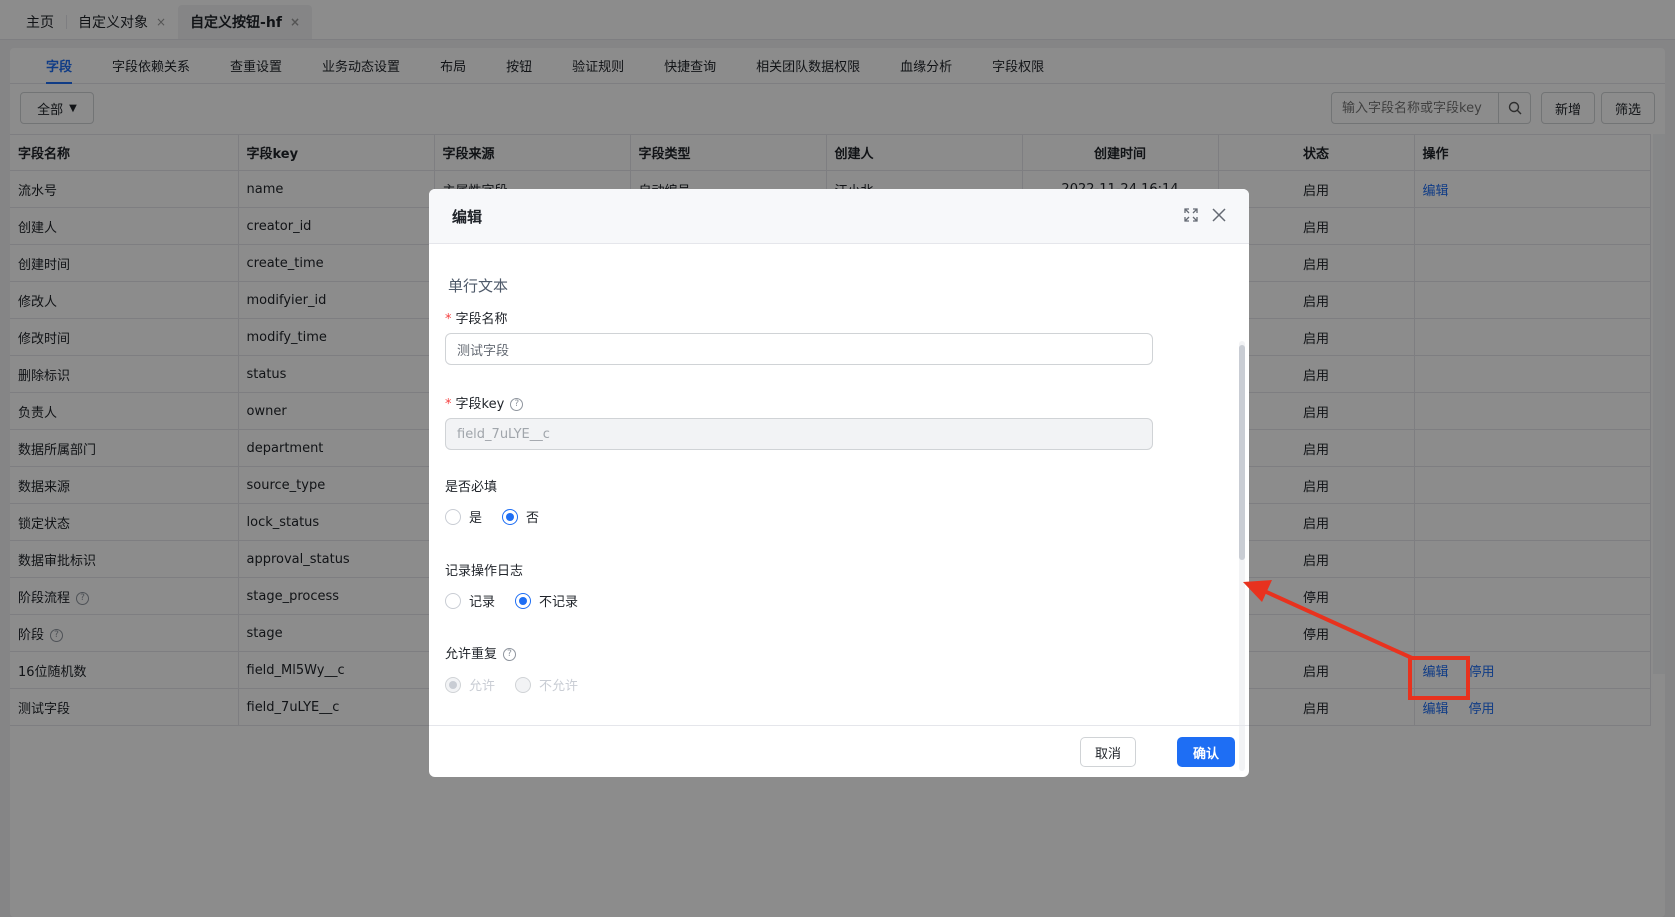 This screenshot has width=1675, height=917. Describe the element at coordinates (799, 434) in the screenshot. I see `field-key-input: field_7uLYE__c` at that location.